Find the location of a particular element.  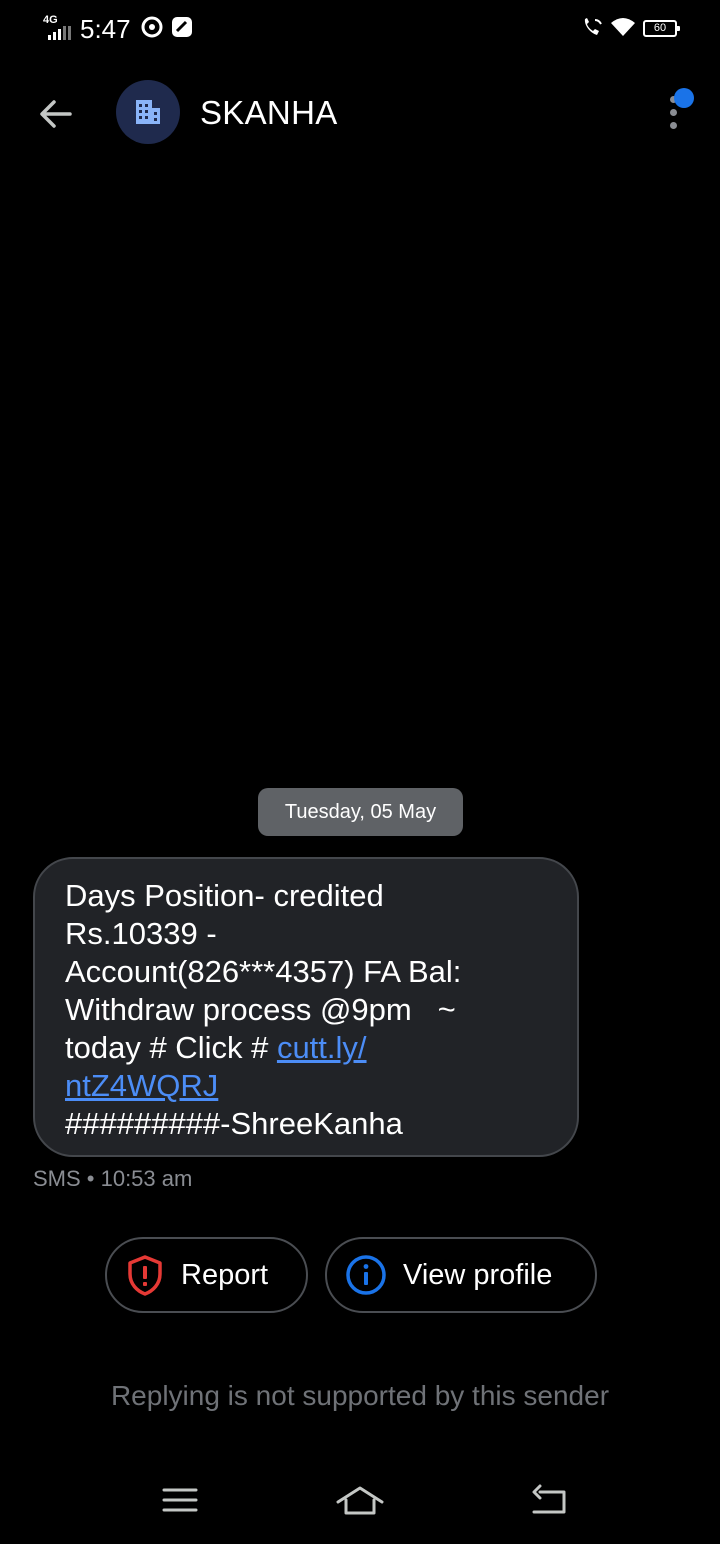

message-line: Days Position- credited is located at coordinates (224, 895).